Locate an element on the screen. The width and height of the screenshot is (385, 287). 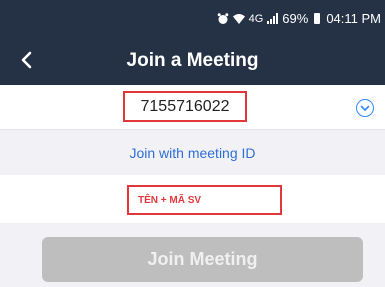
meeting-history-dropdown is located at coordinates (365, 108).